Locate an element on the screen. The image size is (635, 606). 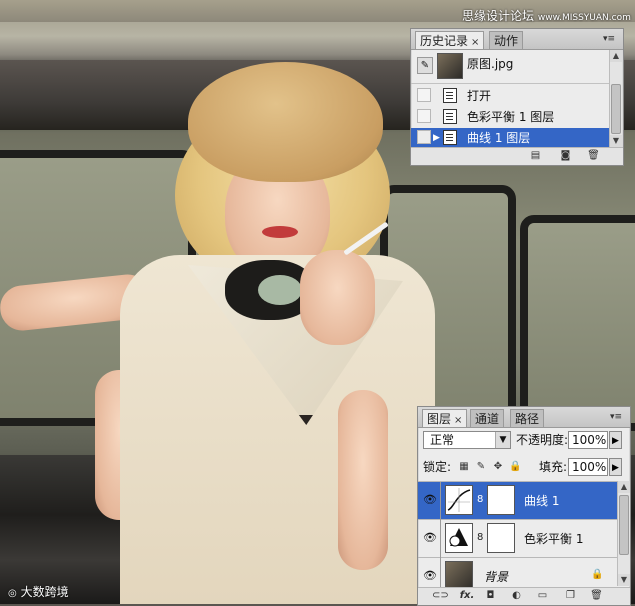
tab-history: 历史记录 × is located at coordinates (450, 40).